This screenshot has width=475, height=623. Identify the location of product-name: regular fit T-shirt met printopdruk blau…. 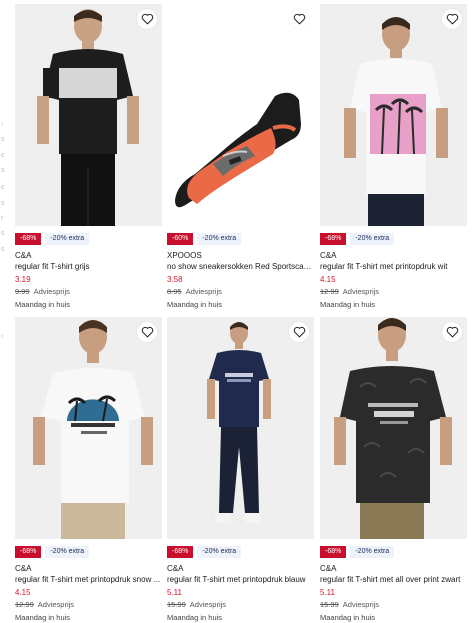
(240, 580).